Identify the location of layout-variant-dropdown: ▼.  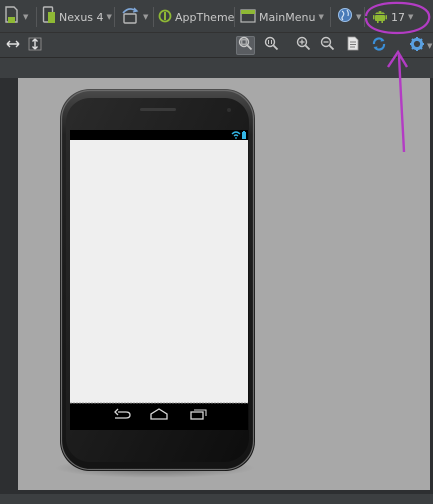
(16, 17).